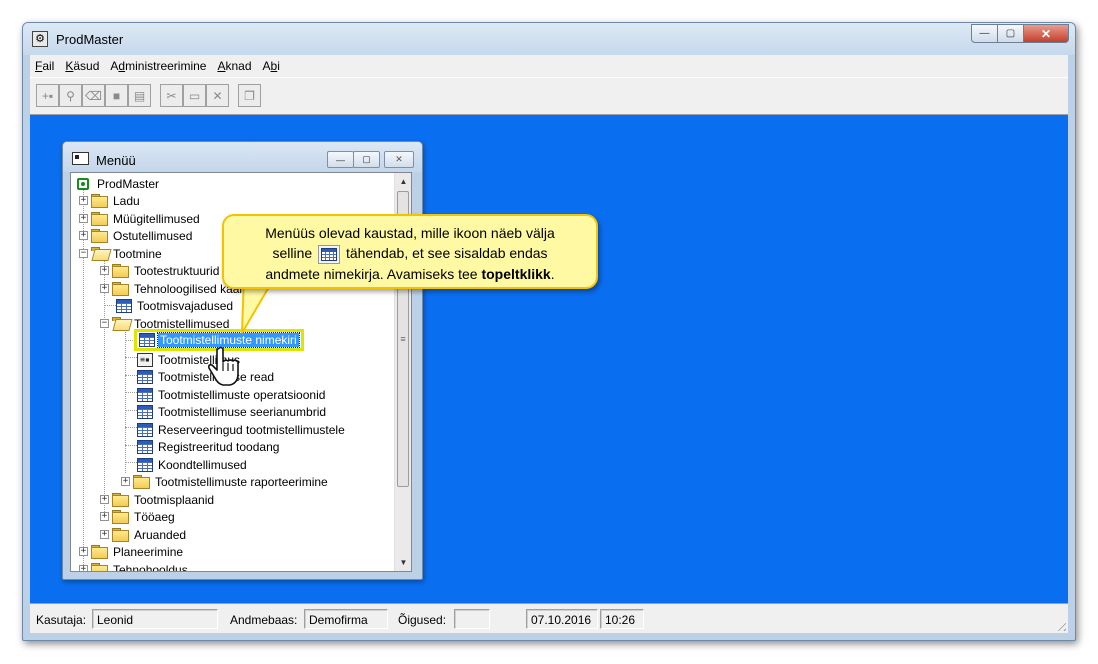 The image size is (1098, 664). I want to click on tree-item-tootmisvajadused: Tootmisvajadused, so click(175, 305).